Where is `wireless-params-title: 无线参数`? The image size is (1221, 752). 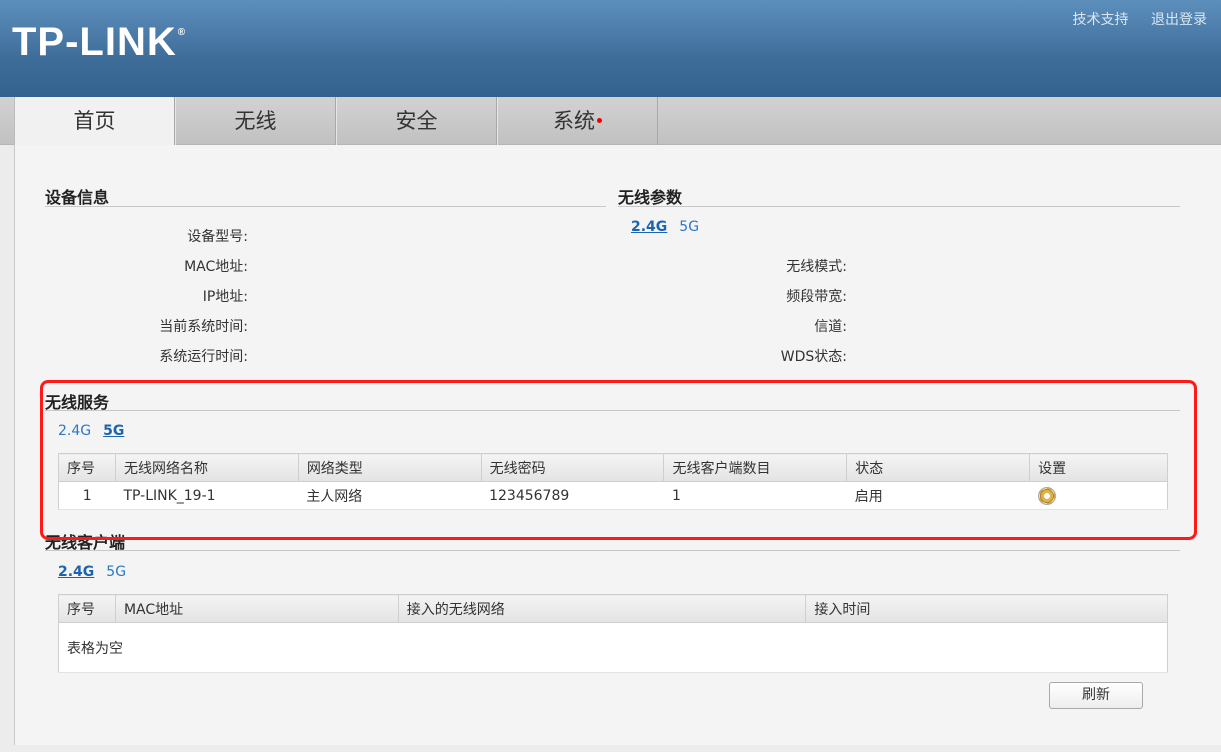 wireless-params-title: 无线参数 is located at coordinates (650, 197).